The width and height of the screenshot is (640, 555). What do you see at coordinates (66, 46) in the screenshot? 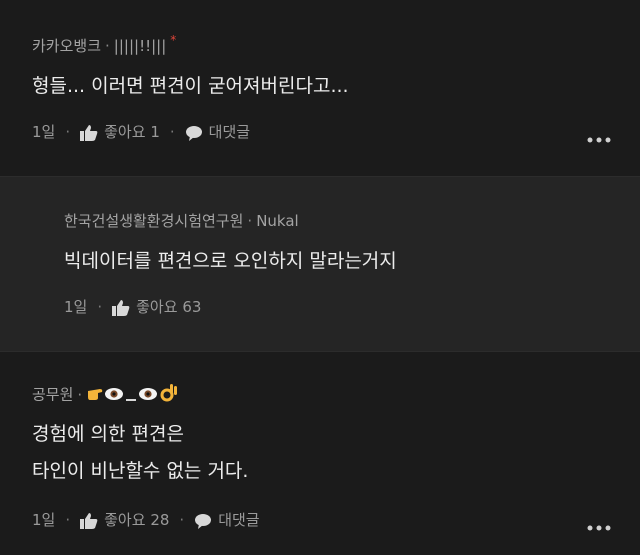
I see `author-name: 카카오뱅크` at bounding box center [66, 46].